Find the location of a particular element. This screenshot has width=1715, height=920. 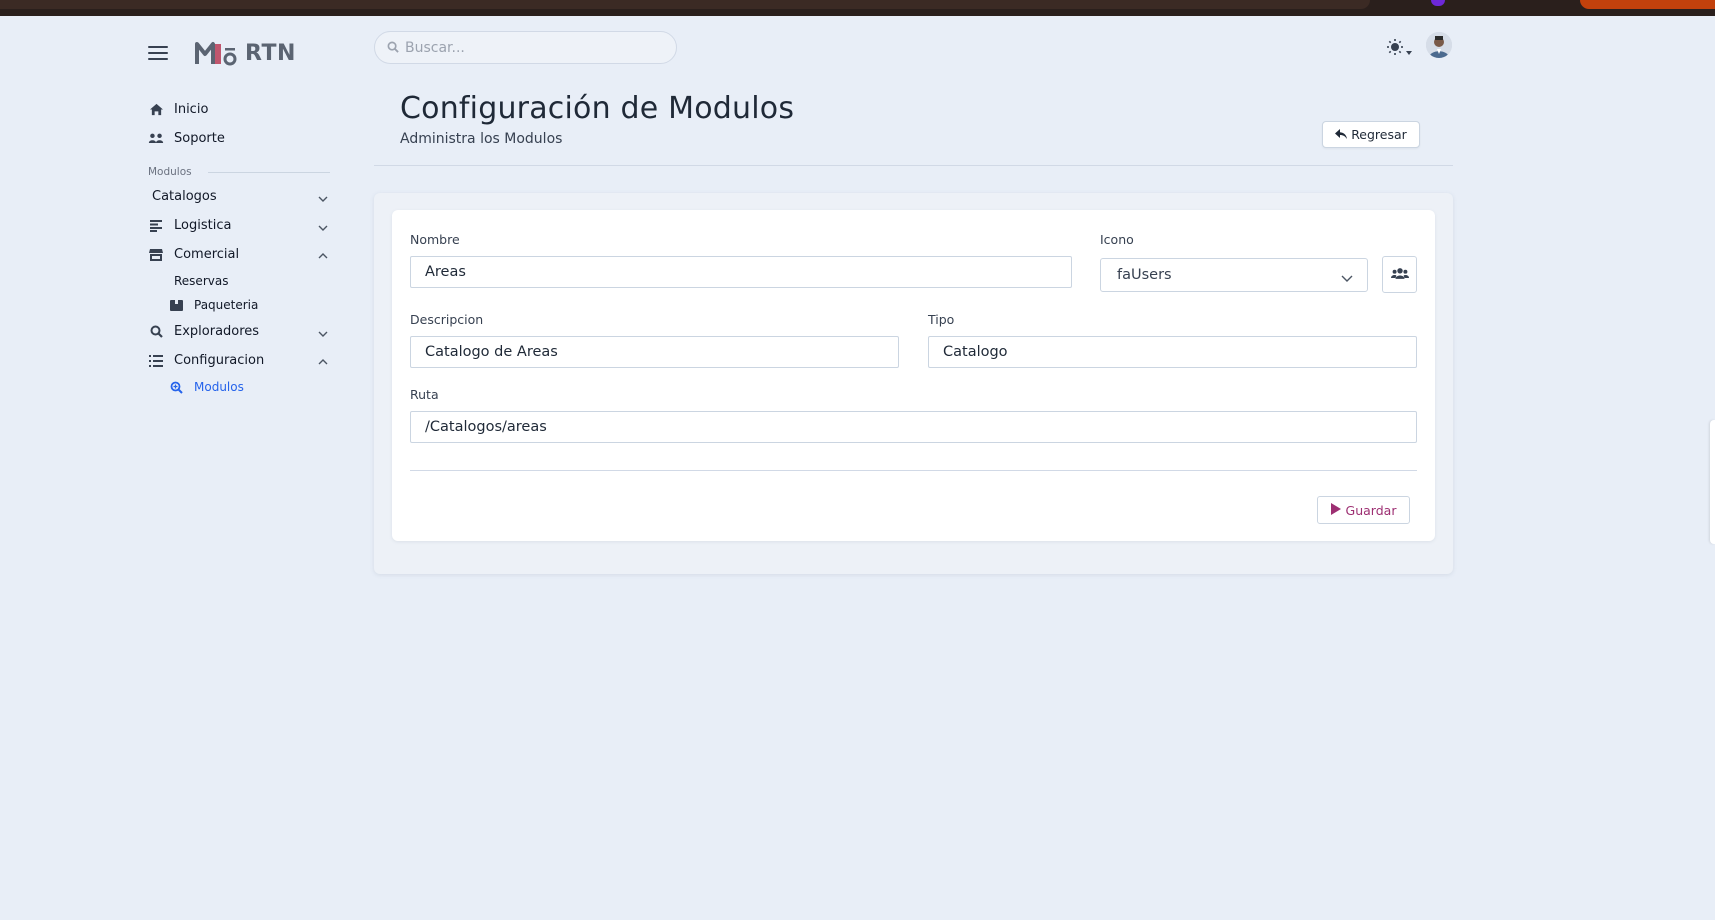

sidebar-item-label: Comercial is located at coordinates (207, 254).